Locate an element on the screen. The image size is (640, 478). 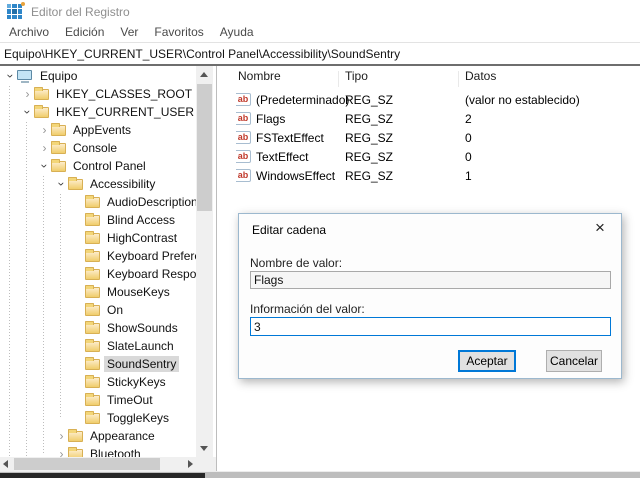
value-name: WindowsEffect is located at coordinates (296, 176).